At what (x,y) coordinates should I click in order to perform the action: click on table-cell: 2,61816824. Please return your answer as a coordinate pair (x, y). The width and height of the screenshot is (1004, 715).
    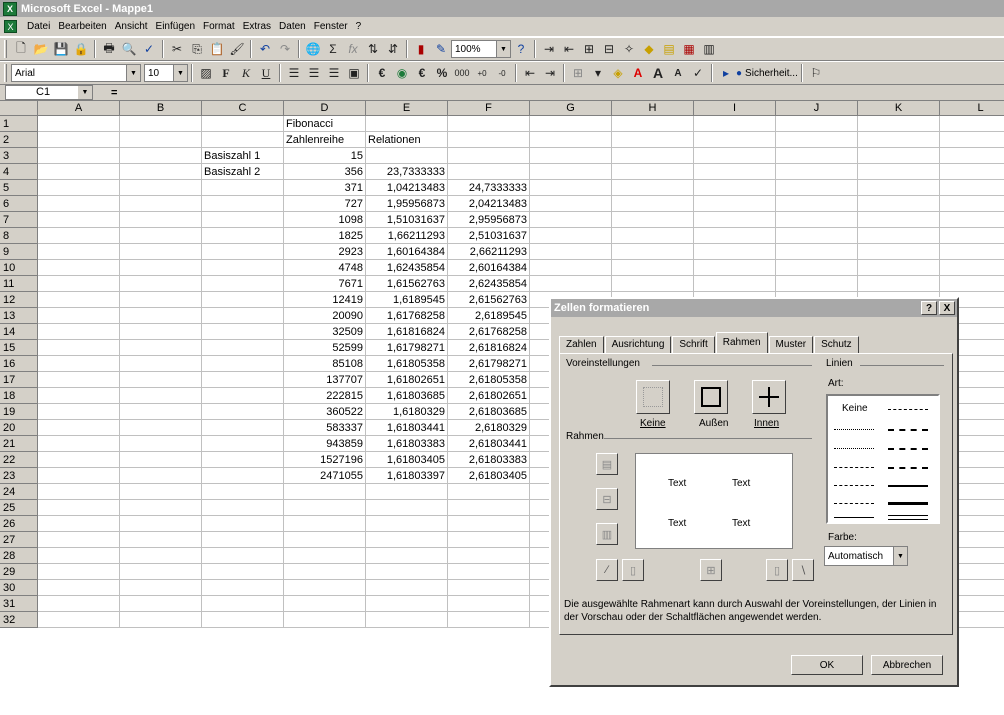
    Looking at the image, I should click on (489, 348).